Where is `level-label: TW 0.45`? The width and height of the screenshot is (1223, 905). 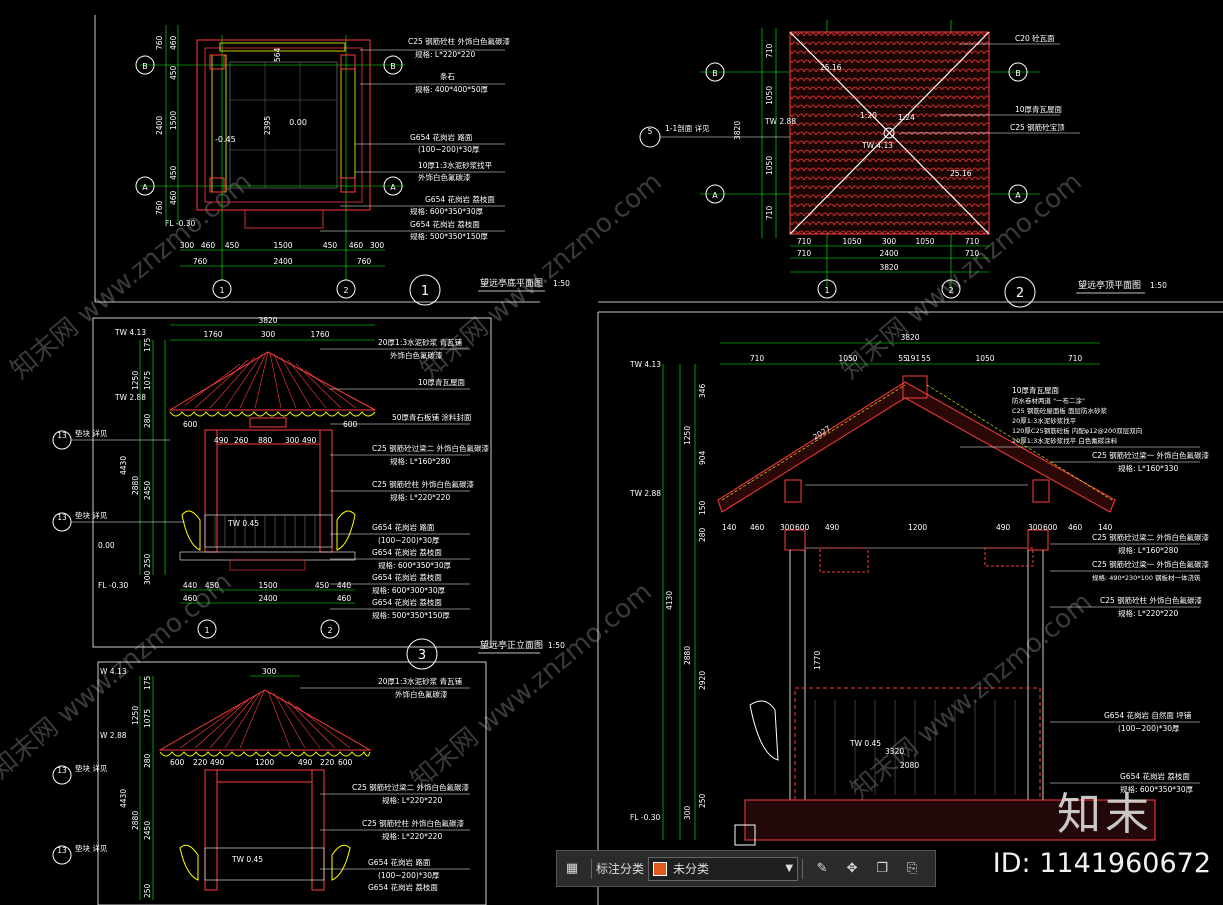
level-label: TW 0.45 is located at coordinates (243, 523).